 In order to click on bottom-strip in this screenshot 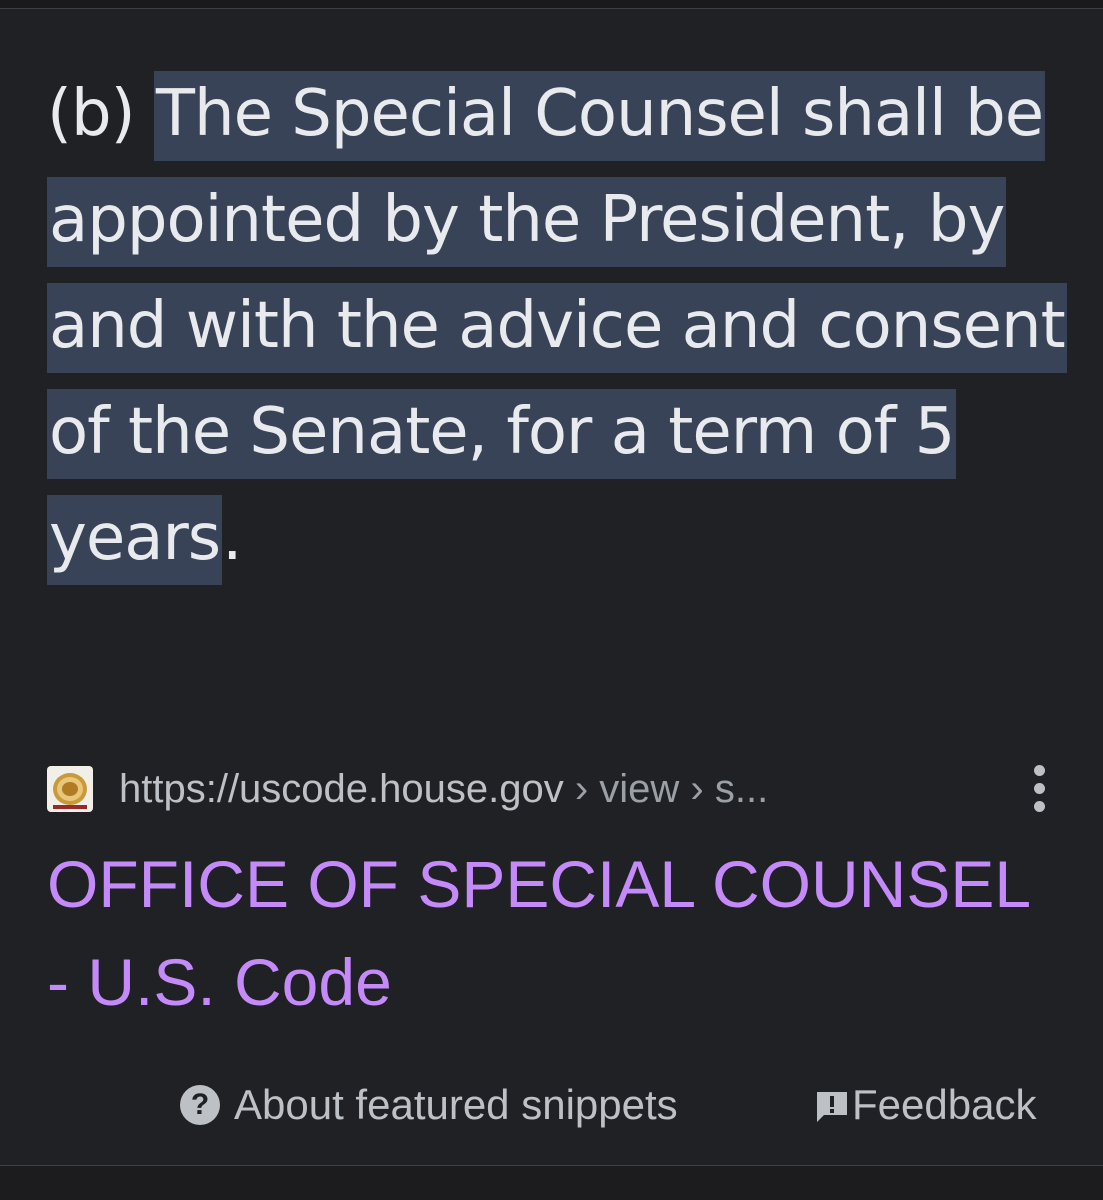, I will do `click(551, 1183)`.